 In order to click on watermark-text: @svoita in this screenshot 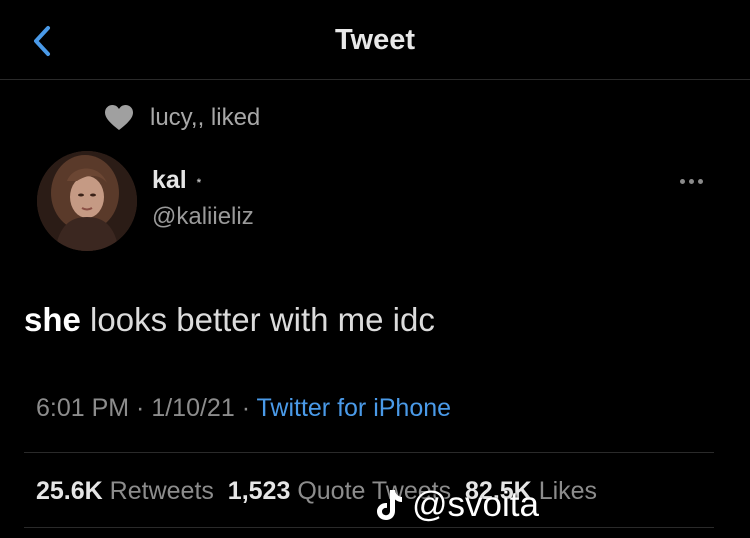, I will do `click(475, 504)`.